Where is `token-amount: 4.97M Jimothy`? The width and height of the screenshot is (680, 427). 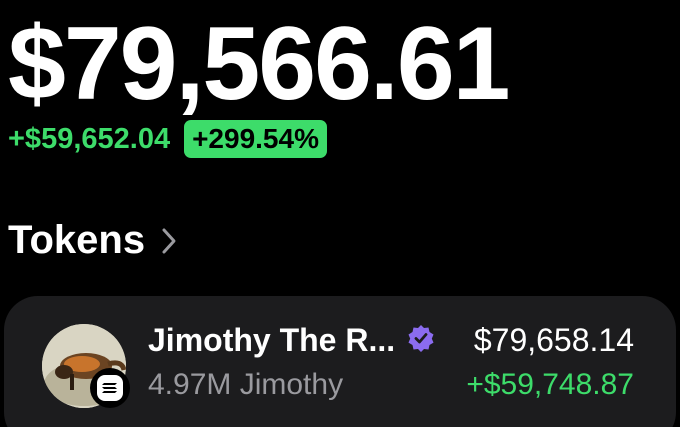 token-amount: 4.97M Jimothy is located at coordinates (246, 384).